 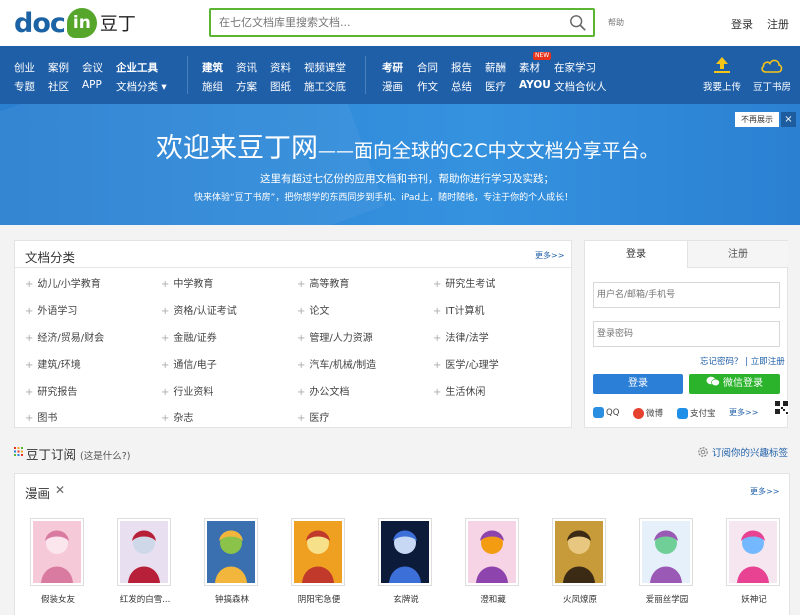 I want to click on bookroom-button: 豆丁书房, so click(x=772, y=74).